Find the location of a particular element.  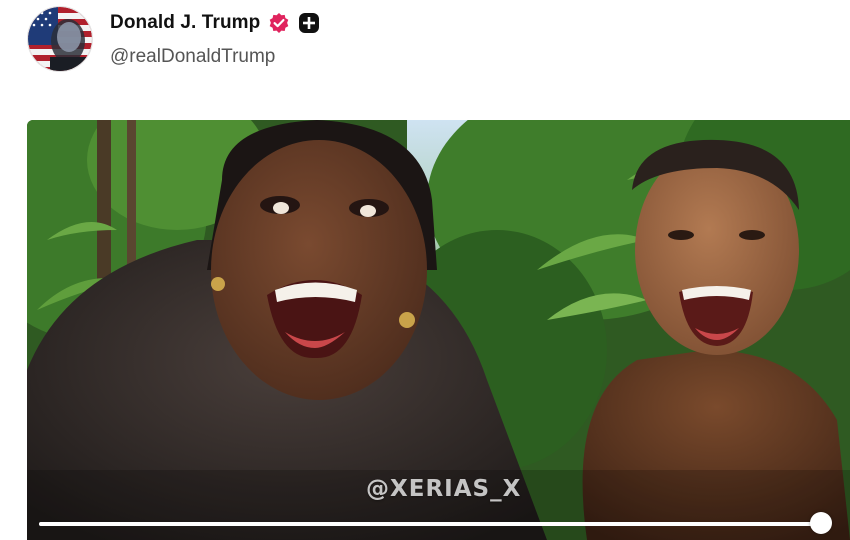

author-display-name: Donald J. Trump is located at coordinates (185, 23).